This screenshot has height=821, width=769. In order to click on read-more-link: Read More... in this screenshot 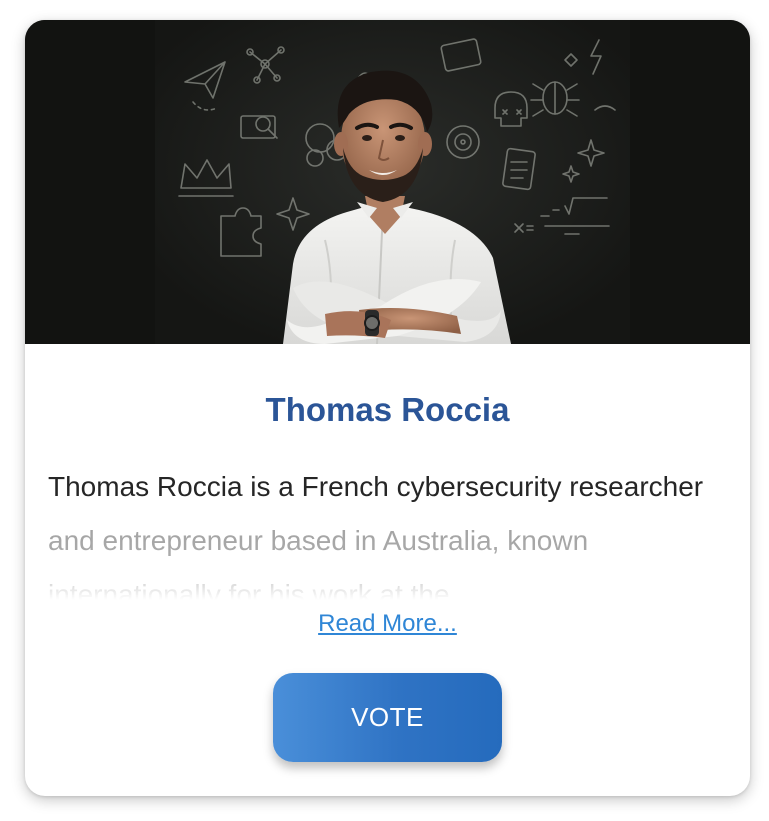, I will do `click(387, 623)`.